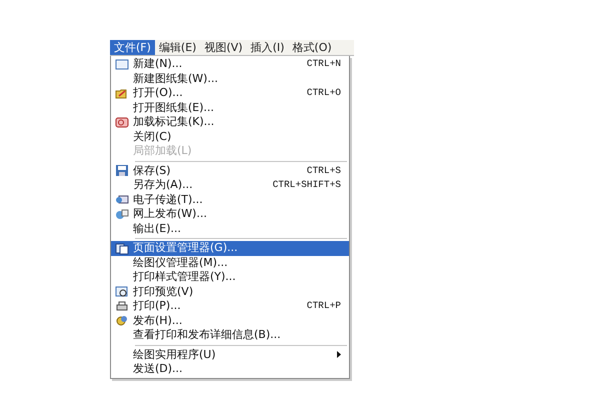 Image resolution: width=600 pixels, height=400 pixels. Describe the element at coordinates (122, 64) in the screenshot. I see `document-icon` at that location.